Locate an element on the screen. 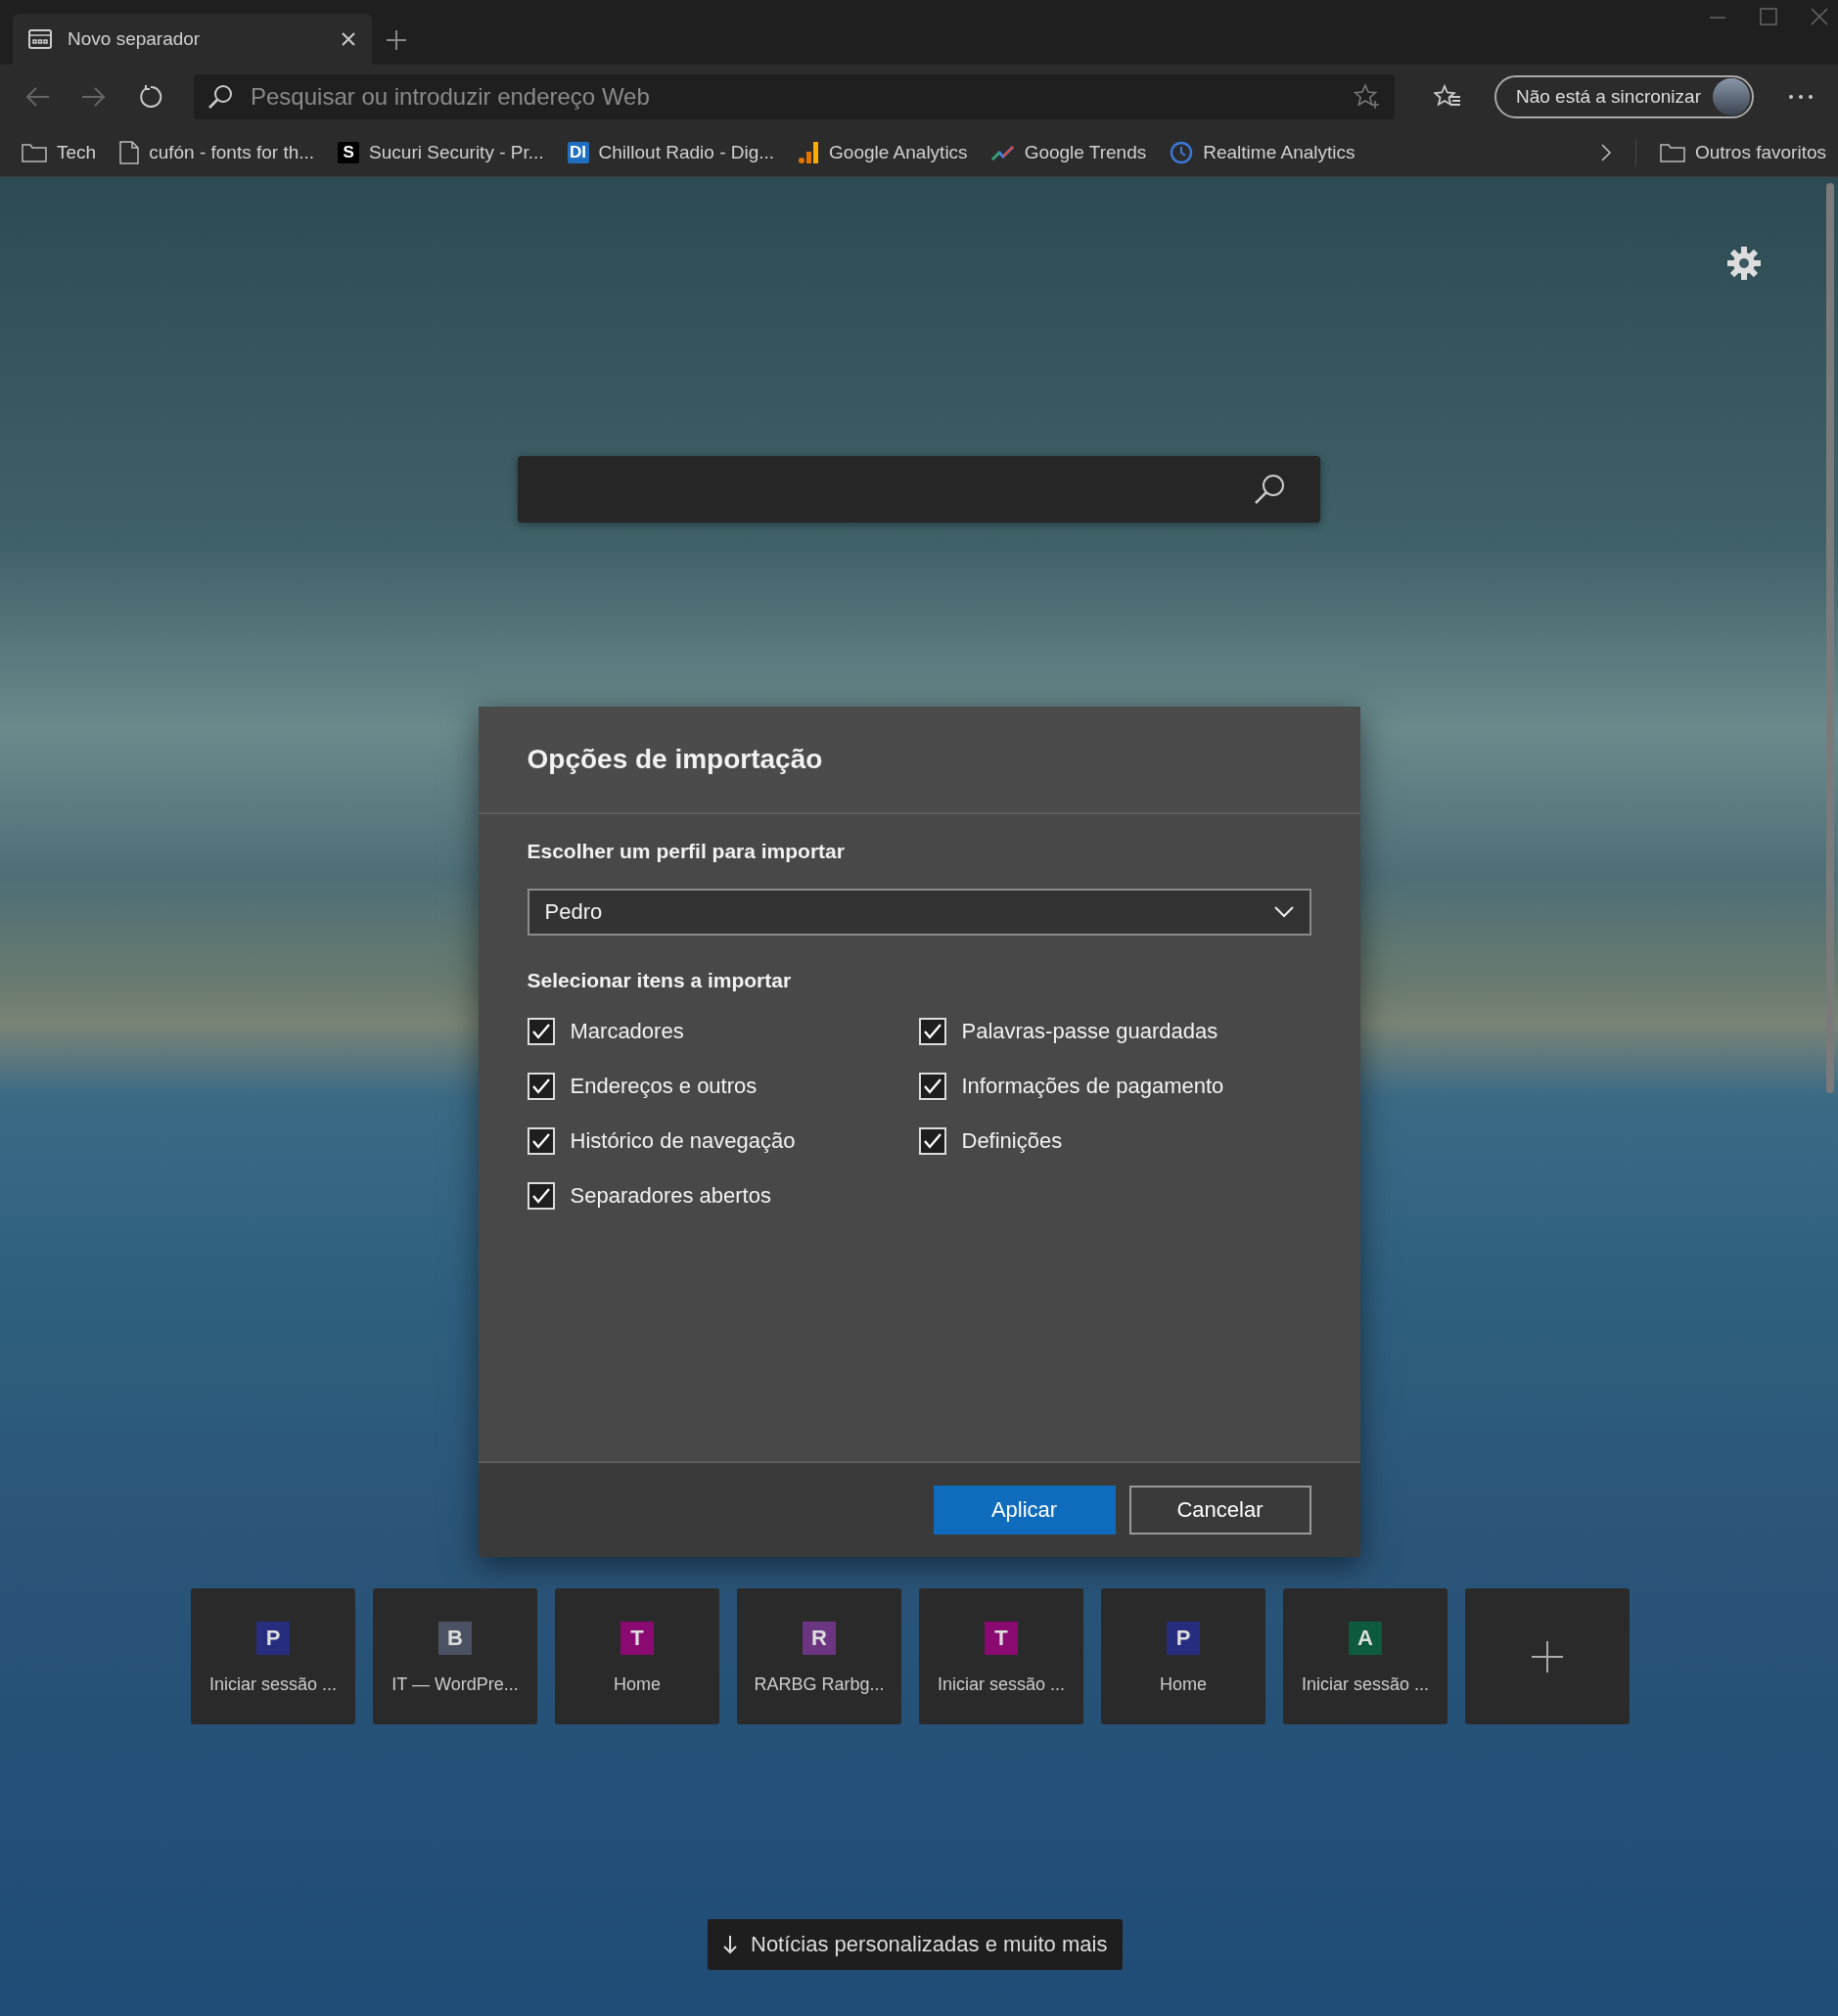 This screenshot has width=1838, height=2016. page-icon is located at coordinates (129, 152).